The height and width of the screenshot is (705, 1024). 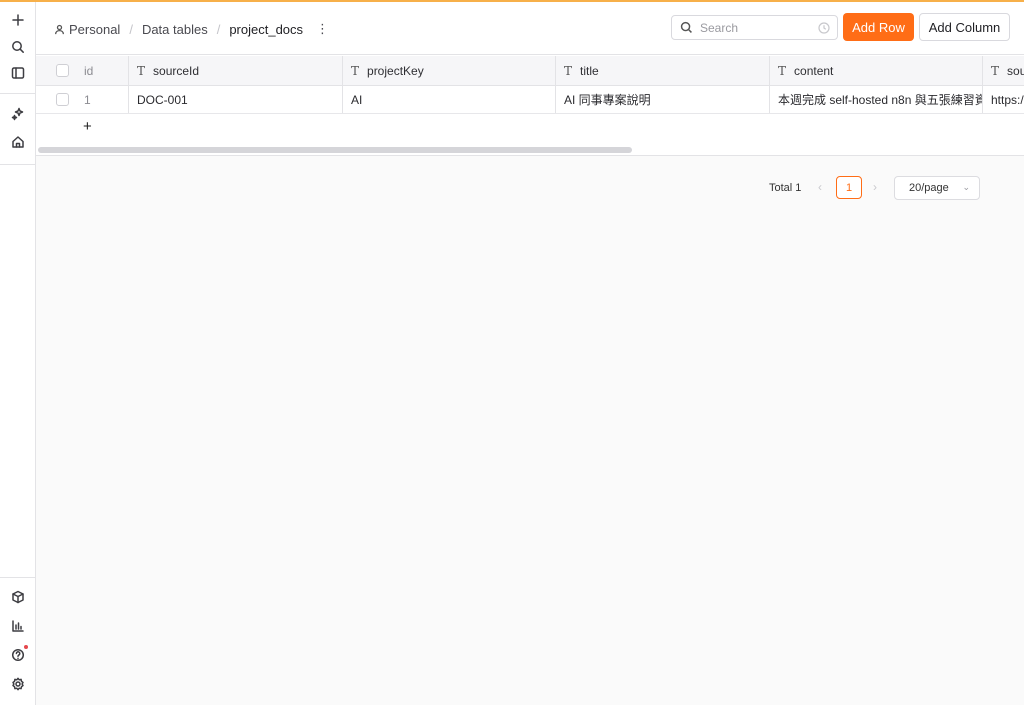 What do you see at coordinates (878, 27) in the screenshot?
I see `add-row-button: Add Row` at bounding box center [878, 27].